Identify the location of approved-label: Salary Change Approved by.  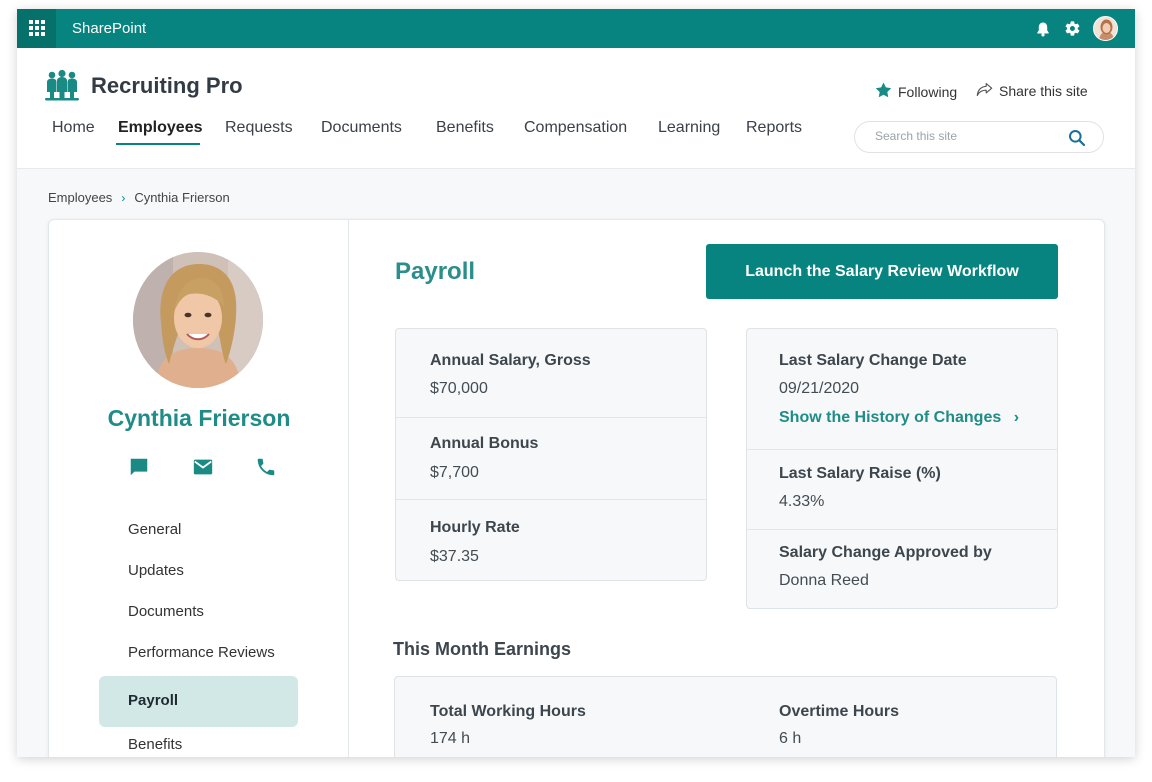
(885, 552).